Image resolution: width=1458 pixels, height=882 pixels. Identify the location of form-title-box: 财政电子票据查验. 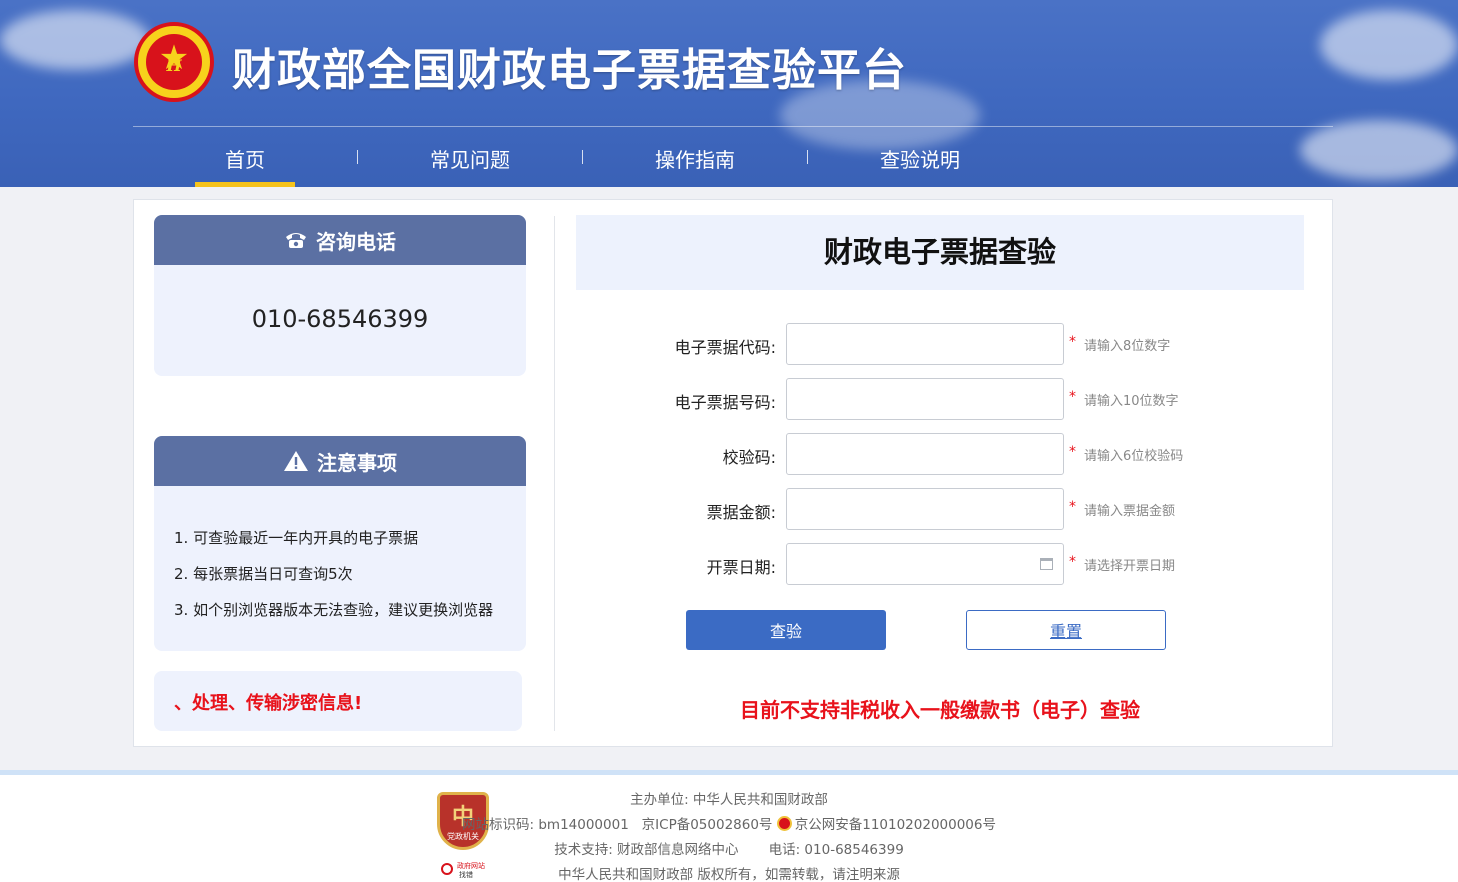
(940, 252).